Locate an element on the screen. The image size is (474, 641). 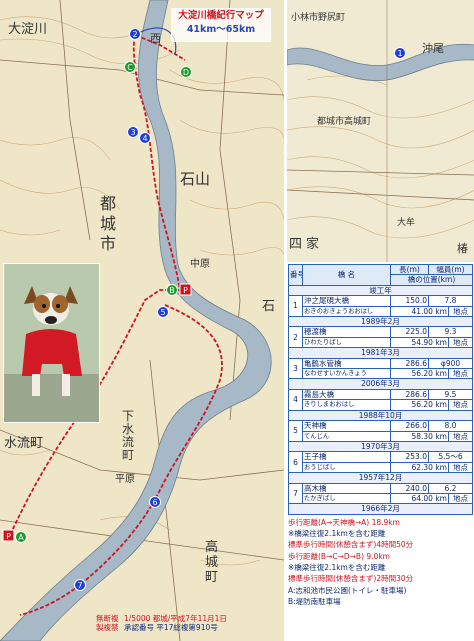
svg-text: 3 is located at coordinates (132, 132).